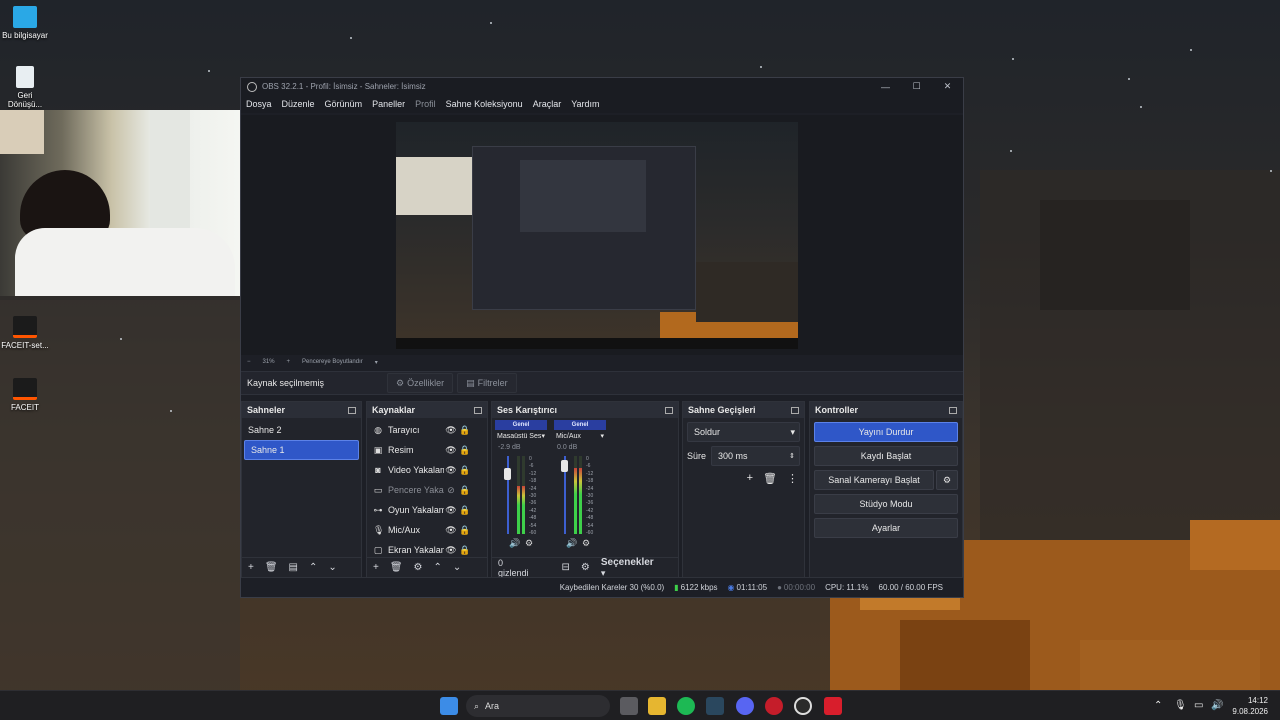 The width and height of the screenshot is (1280, 720). What do you see at coordinates (1250, 706) in the screenshot?
I see `clock: 14:12 9.08.2026` at bounding box center [1250, 706].